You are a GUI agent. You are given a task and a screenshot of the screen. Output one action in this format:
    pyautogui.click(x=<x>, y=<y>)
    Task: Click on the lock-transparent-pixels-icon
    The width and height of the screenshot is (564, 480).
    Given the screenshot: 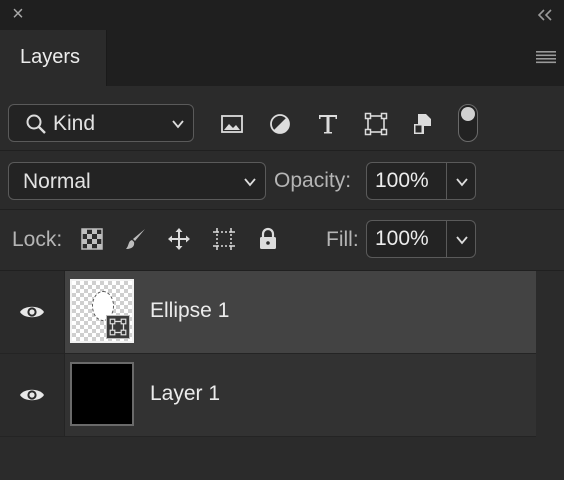 What is the action you would take?
    pyautogui.click(x=92, y=239)
    